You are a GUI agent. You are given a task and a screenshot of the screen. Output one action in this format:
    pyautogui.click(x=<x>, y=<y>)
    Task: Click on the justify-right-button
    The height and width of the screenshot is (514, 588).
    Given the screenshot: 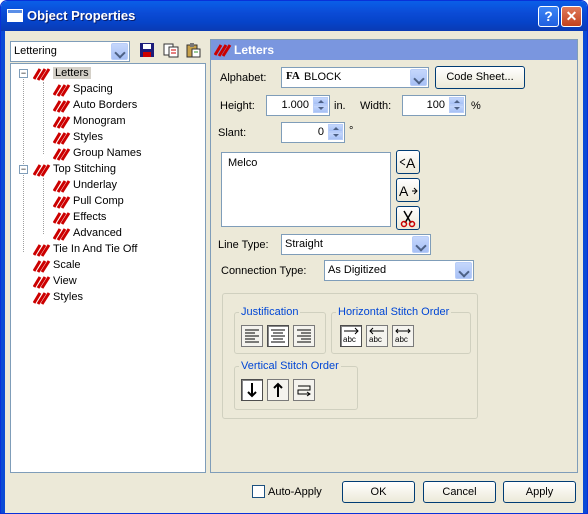 What is the action you would take?
    pyautogui.click(x=304, y=336)
    